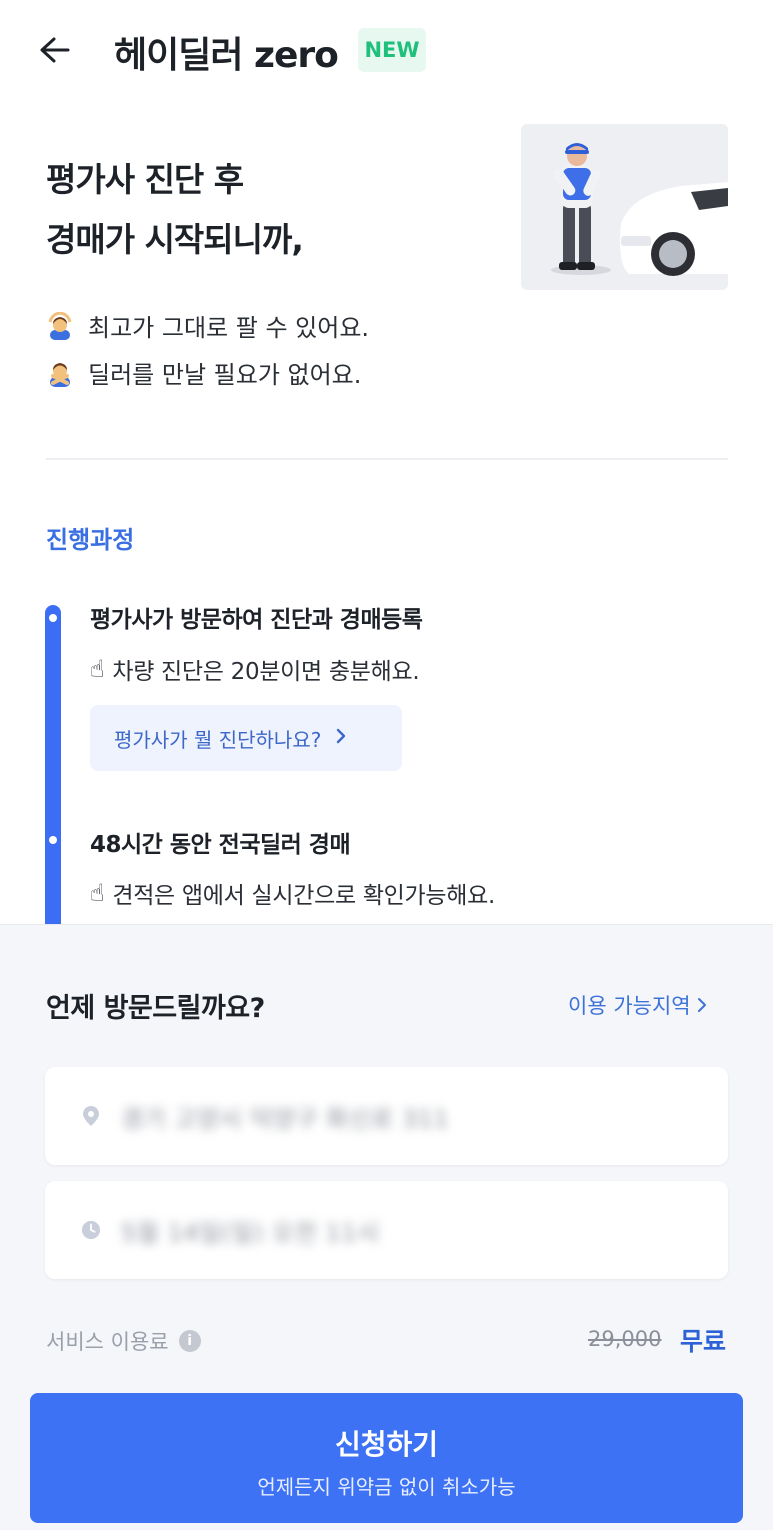 The width and height of the screenshot is (773, 1530). I want to click on apply-button: 신청하기 언제든지 위약금 없이 취소가능, so click(386, 1458).